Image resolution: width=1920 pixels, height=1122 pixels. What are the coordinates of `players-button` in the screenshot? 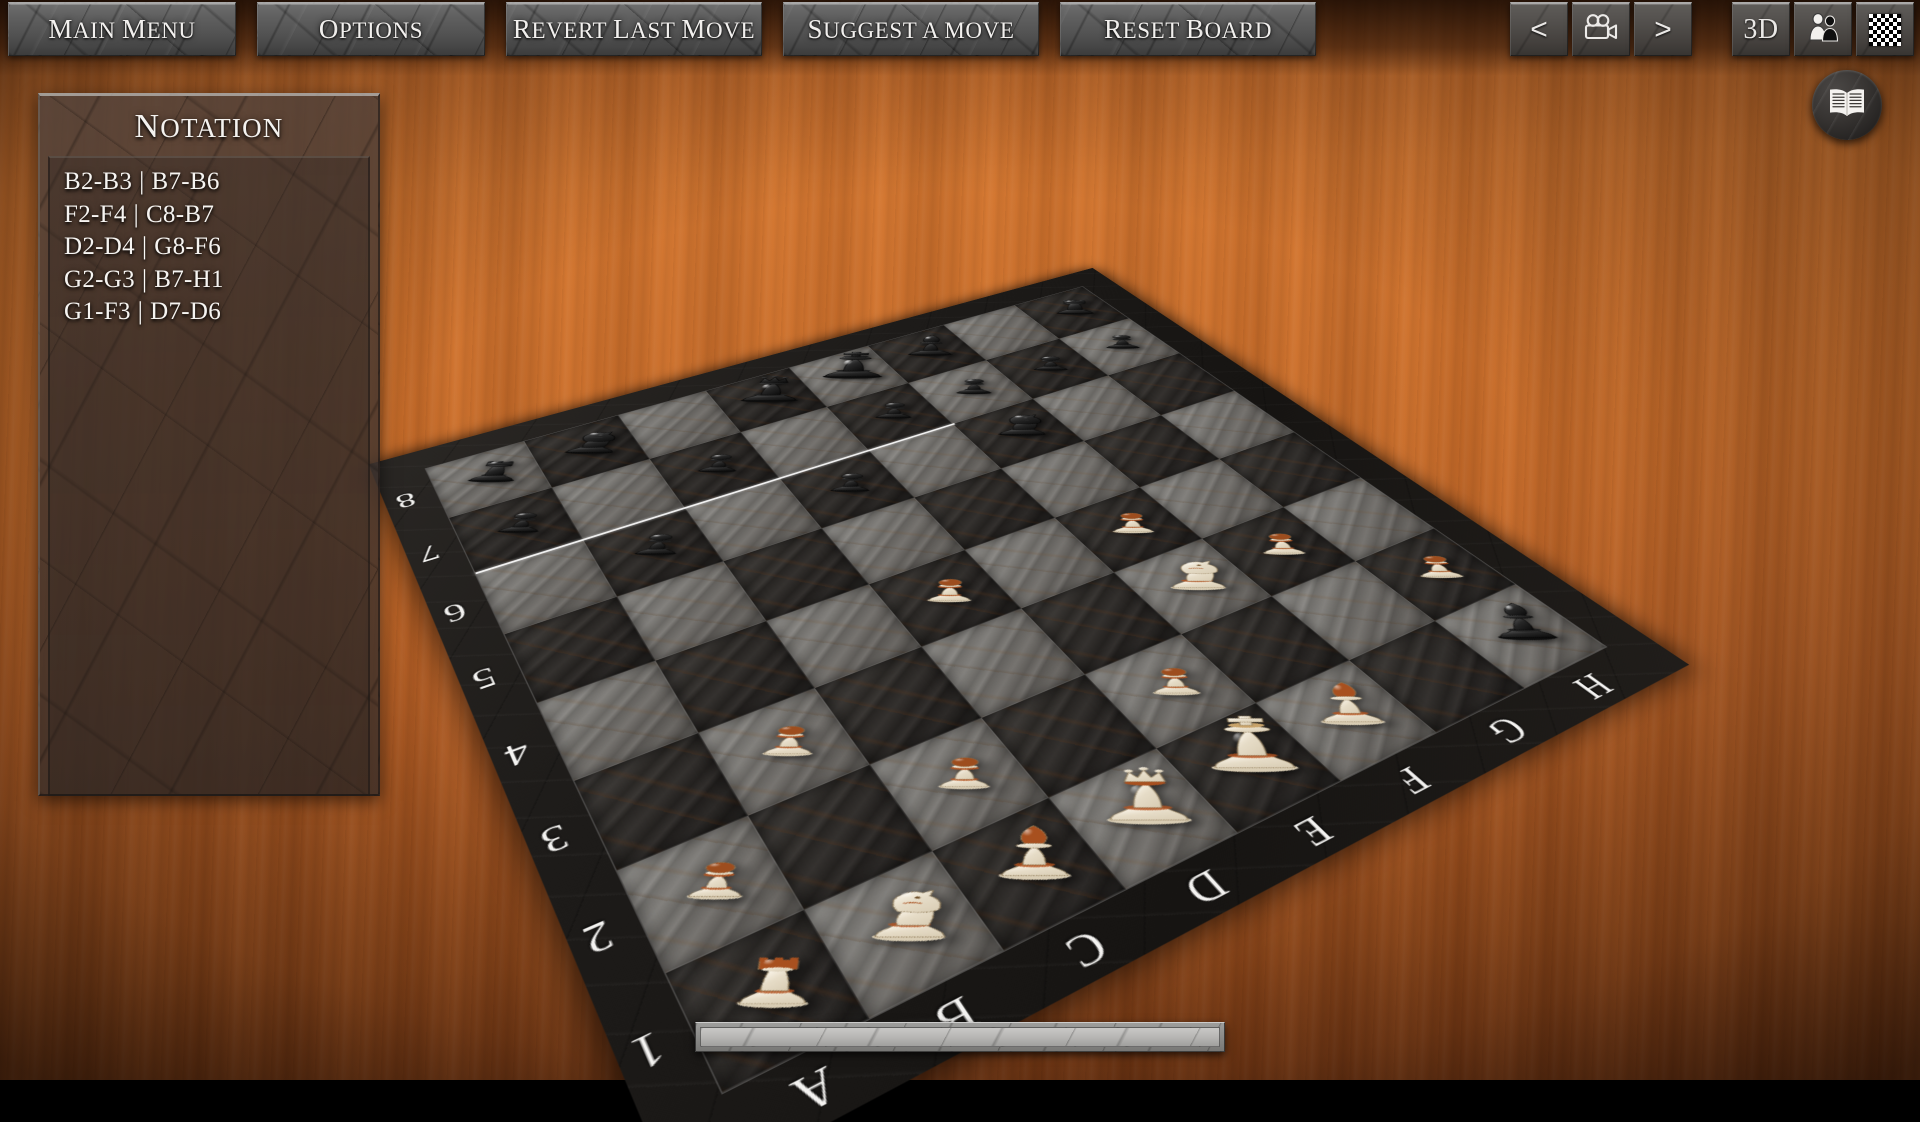 It's located at (1823, 29).